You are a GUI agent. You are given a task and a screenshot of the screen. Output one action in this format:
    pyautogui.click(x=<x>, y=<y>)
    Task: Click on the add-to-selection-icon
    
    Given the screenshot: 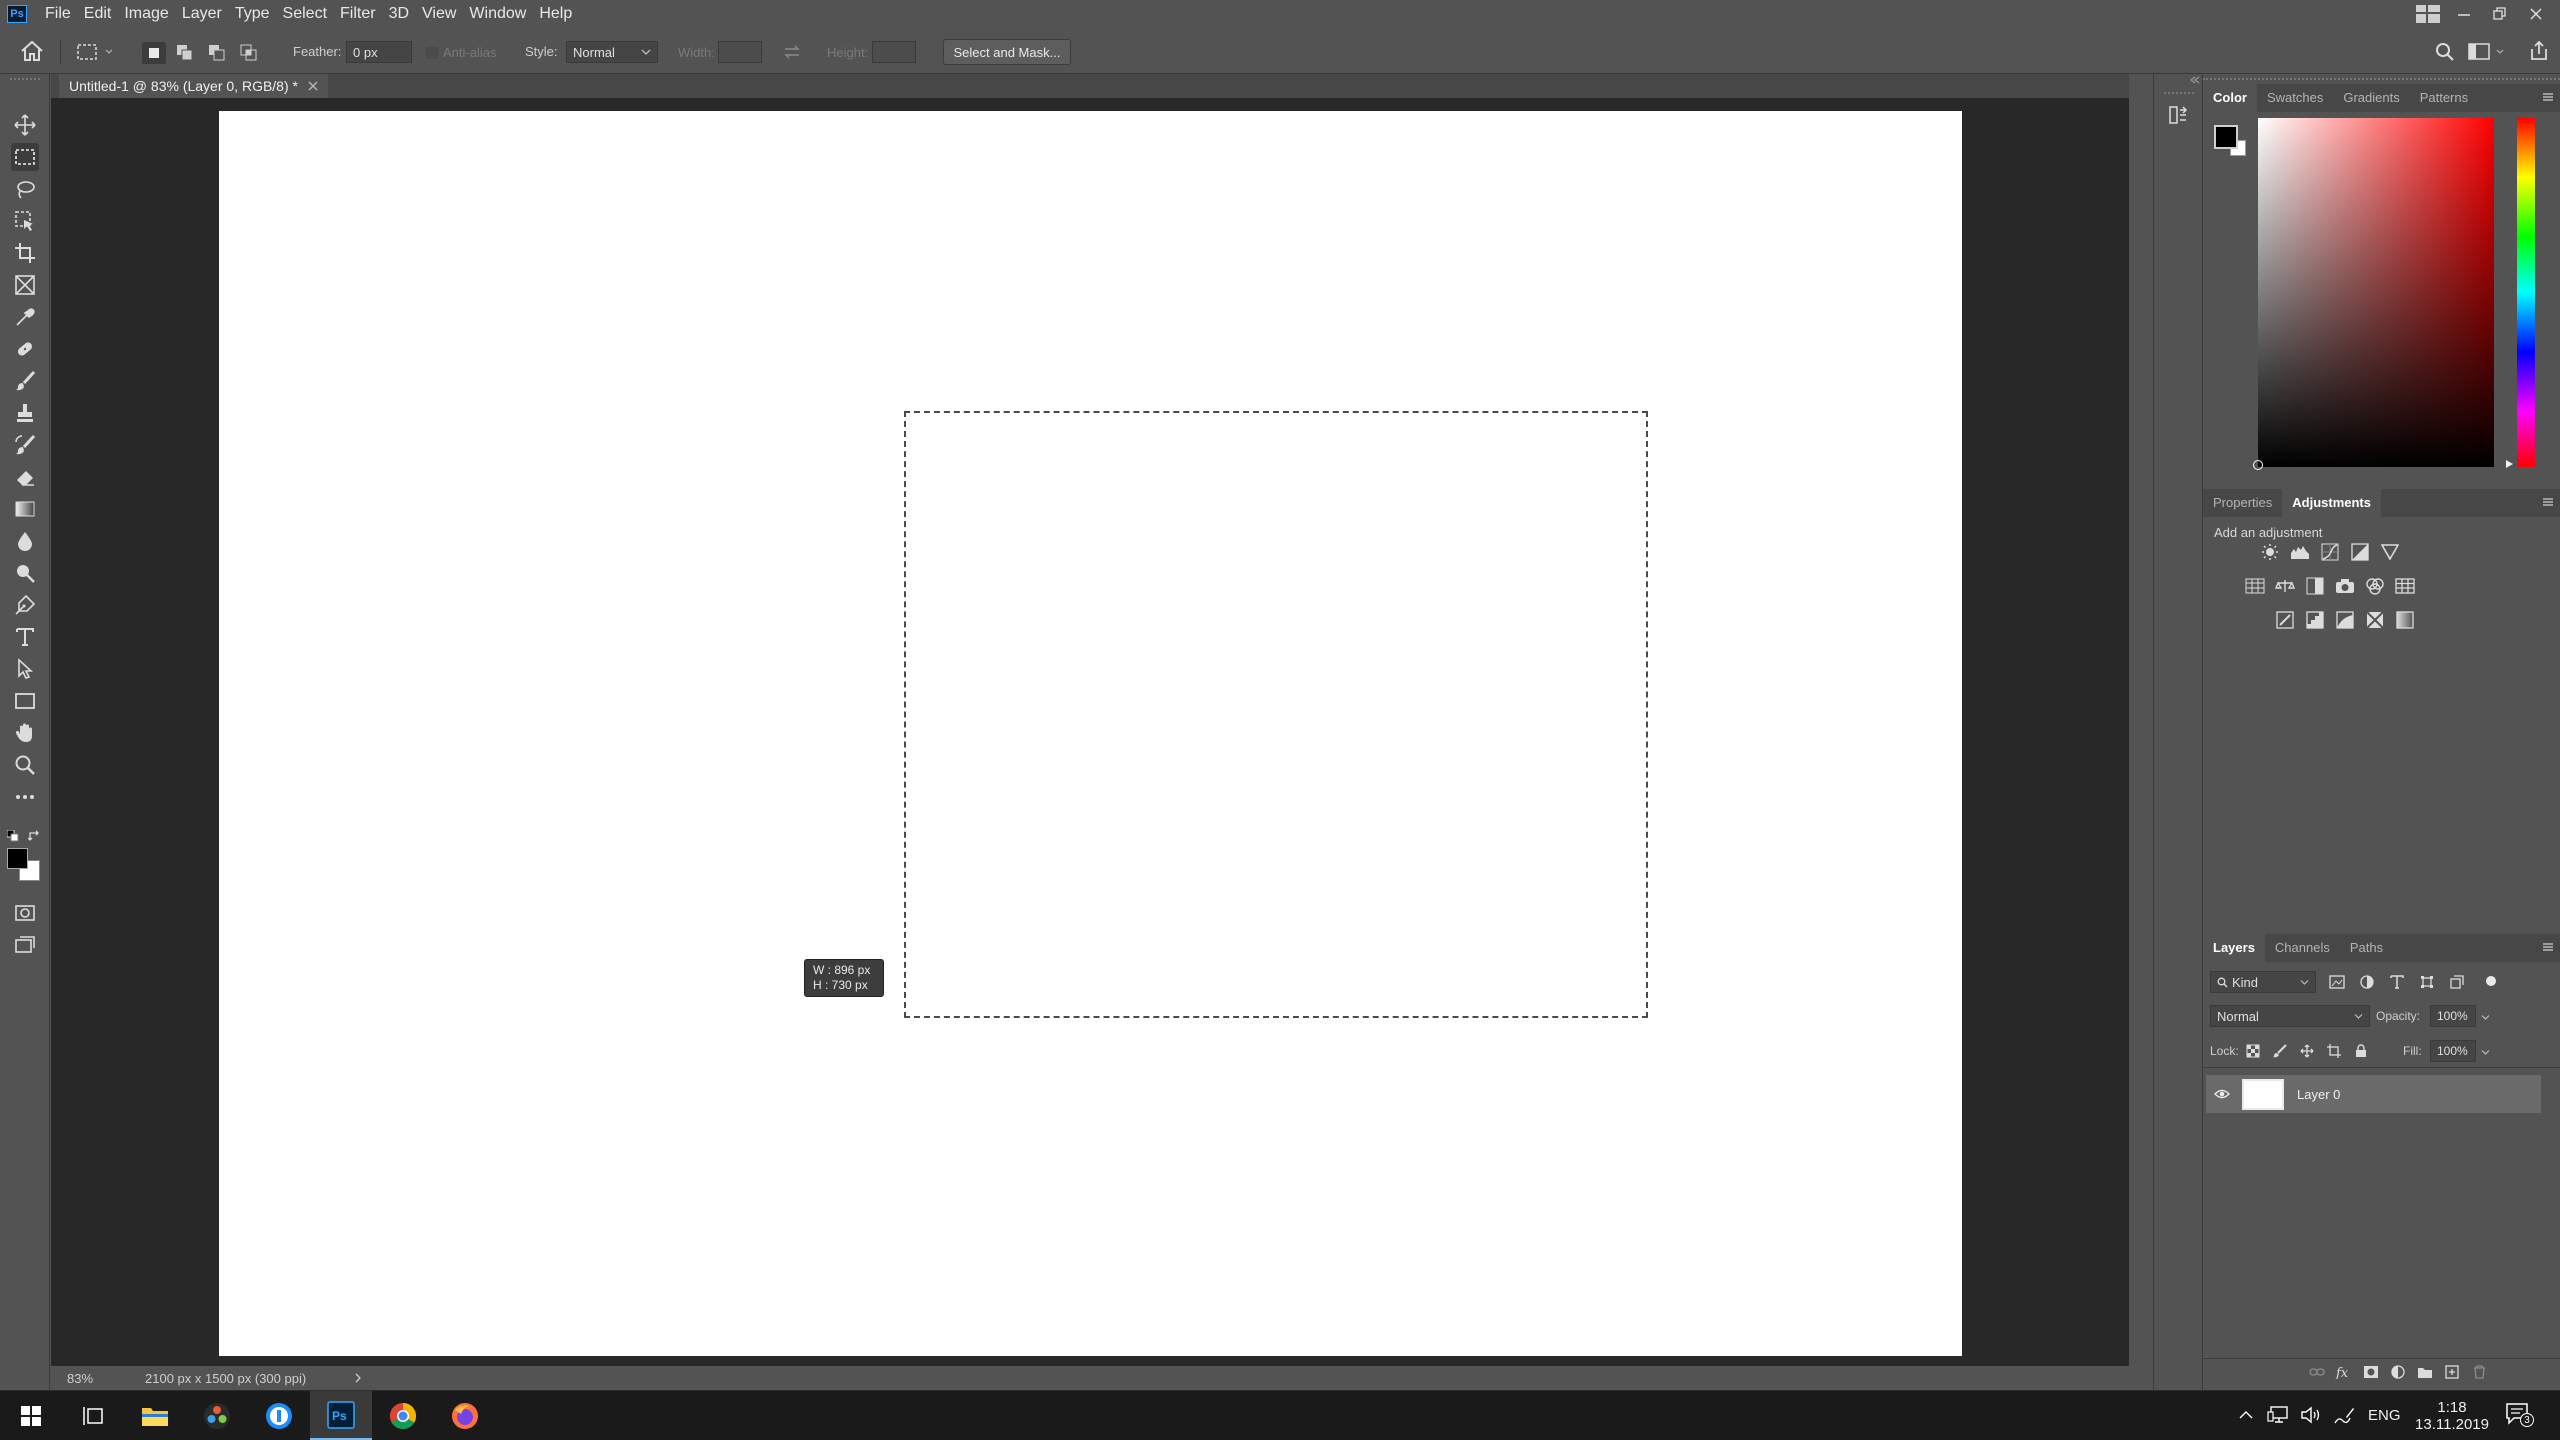 What is the action you would take?
    pyautogui.click(x=185, y=53)
    